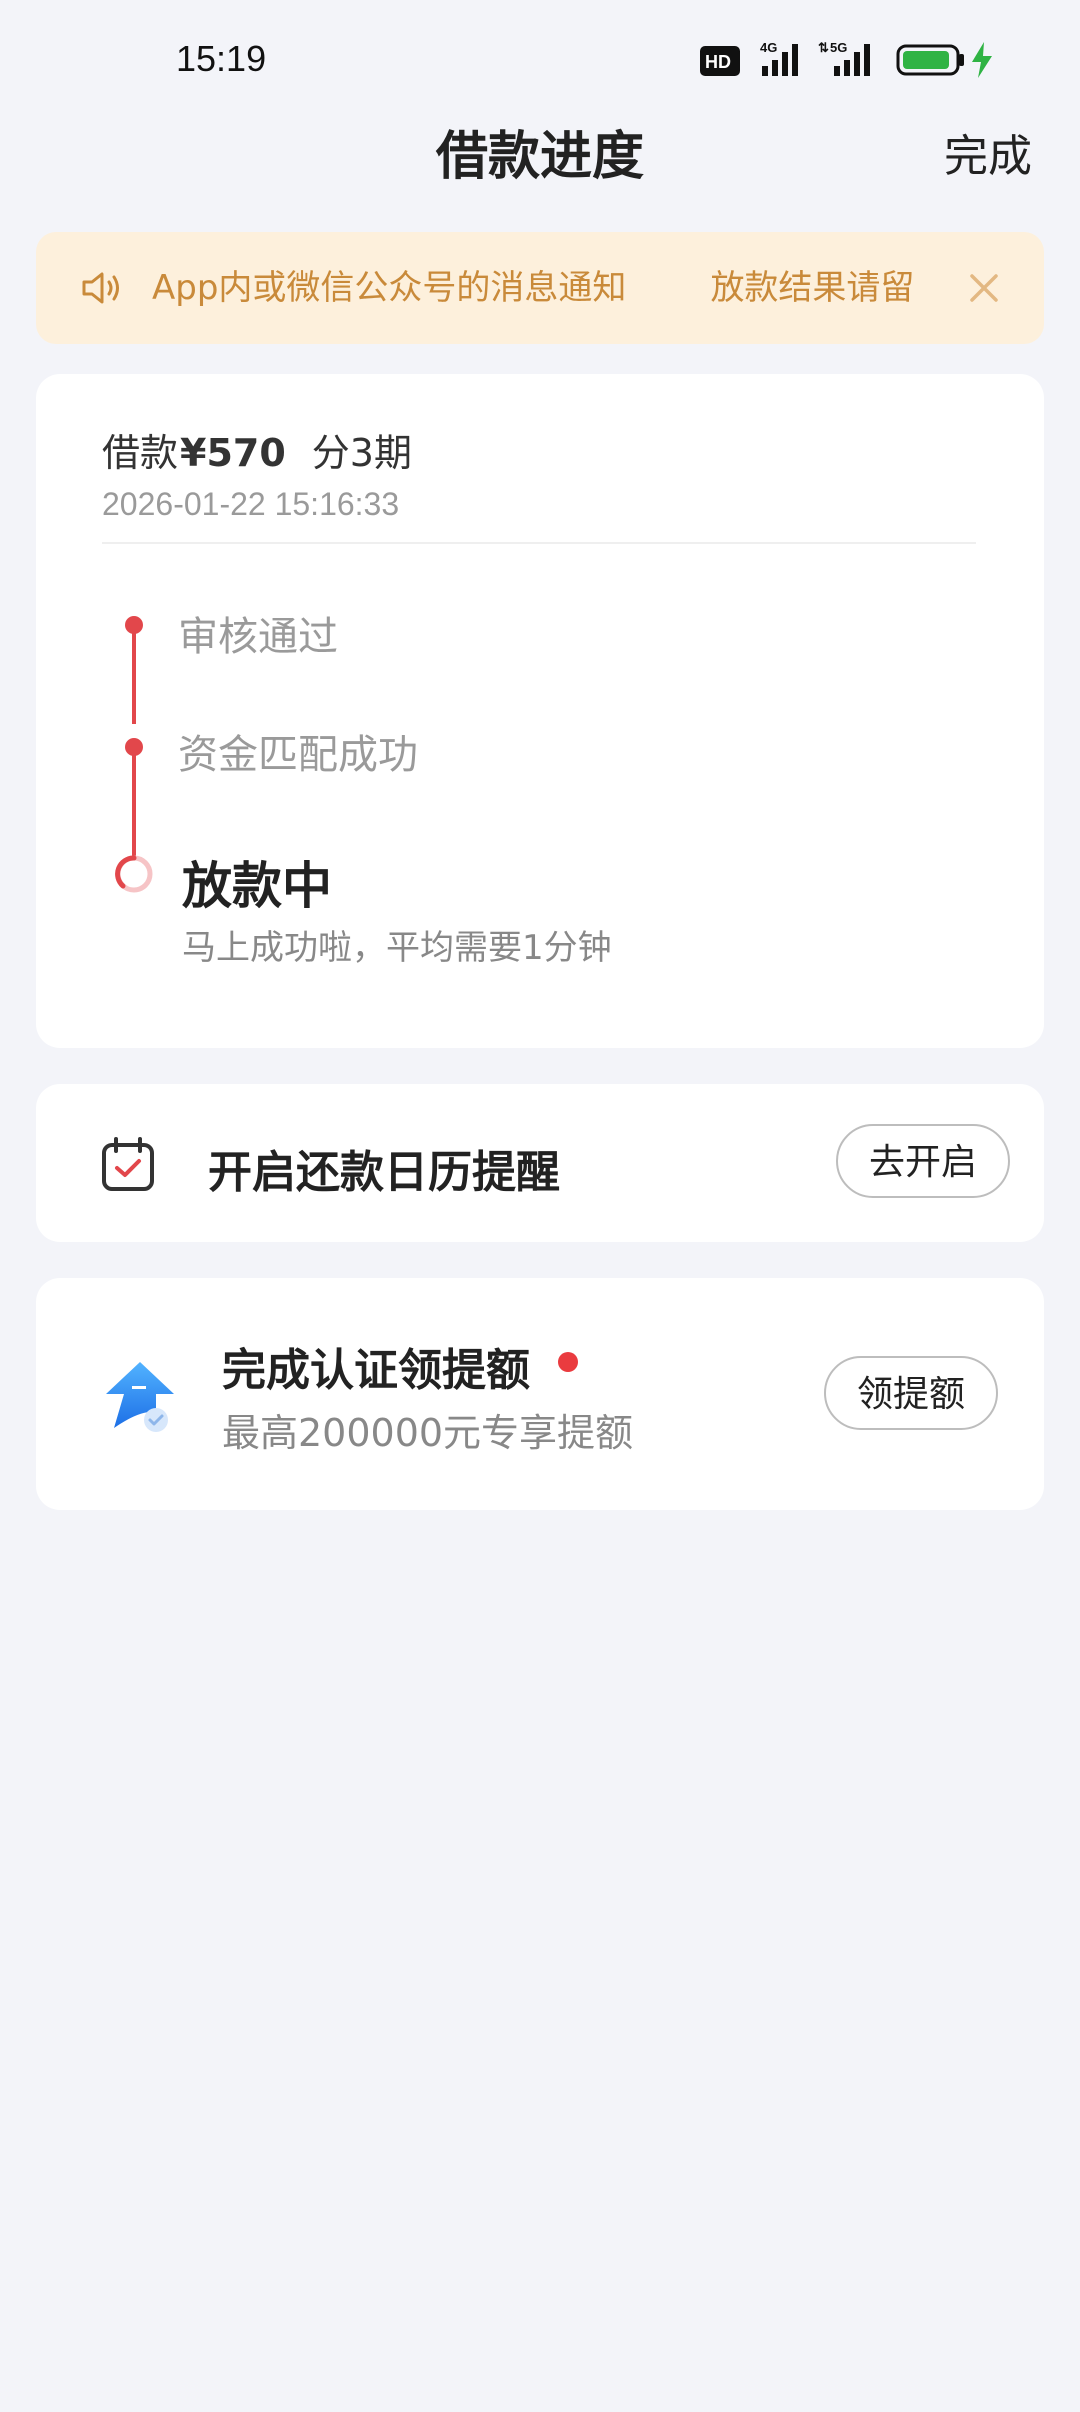  What do you see at coordinates (930, 60) in the screenshot?
I see `battery-icon` at bounding box center [930, 60].